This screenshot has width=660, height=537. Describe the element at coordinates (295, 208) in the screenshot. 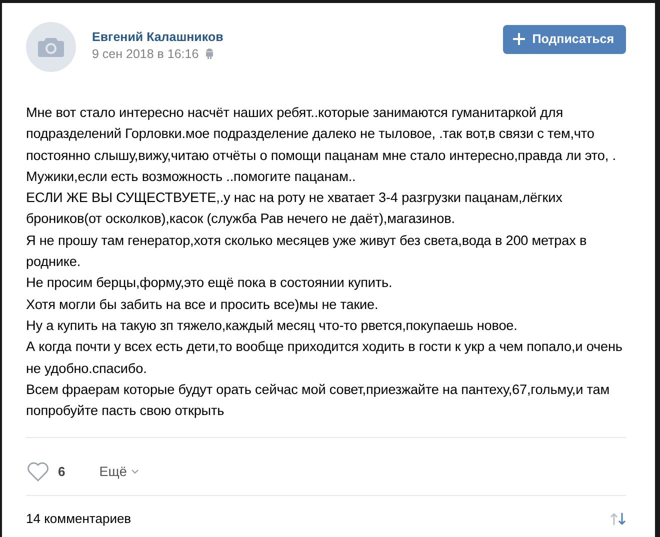

I see `post-paragraph: ЕСЛИ ЖЕ ВЫ СУЩЕСТВУЕТЕ,.у нас на роту не хватает 3-4 разгрузки пацанам,лёгких броников(от осколков),касок (служба Рав нечего не даёт),магазинов.` at that location.